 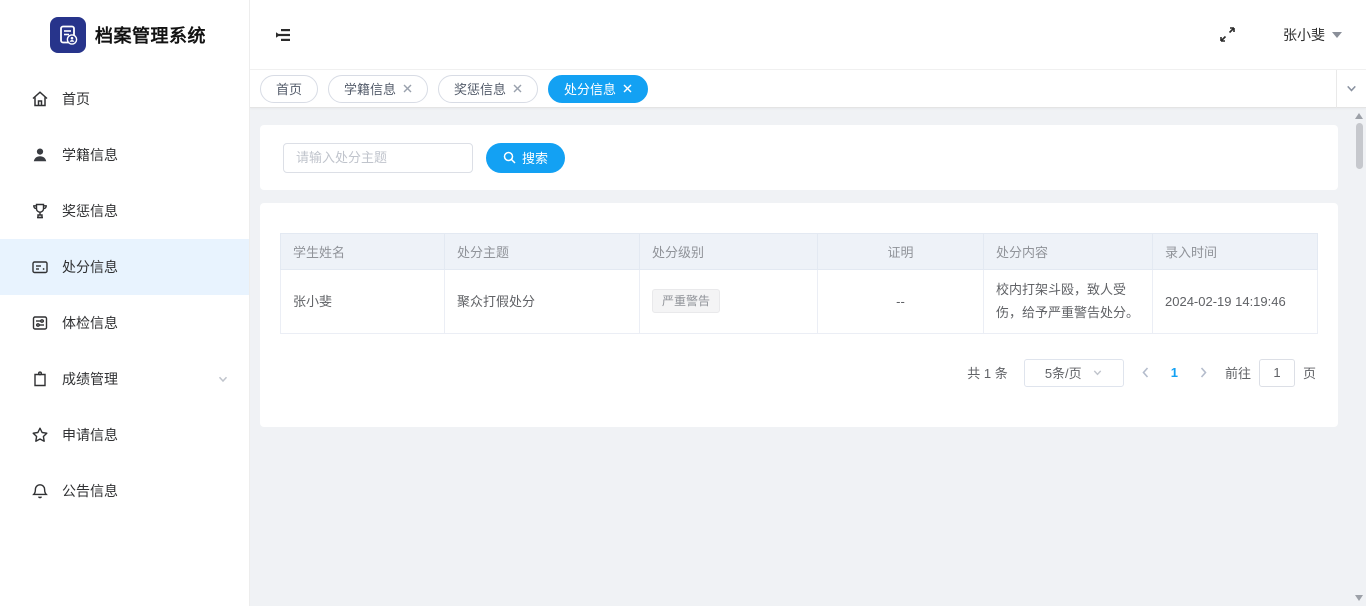 I want to click on app-title: 档案管理系统, so click(x=150, y=36).